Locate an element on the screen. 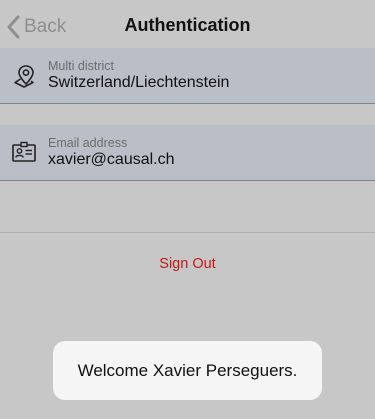  email-field: Email address xavier@causal.ch is located at coordinates (187, 153).